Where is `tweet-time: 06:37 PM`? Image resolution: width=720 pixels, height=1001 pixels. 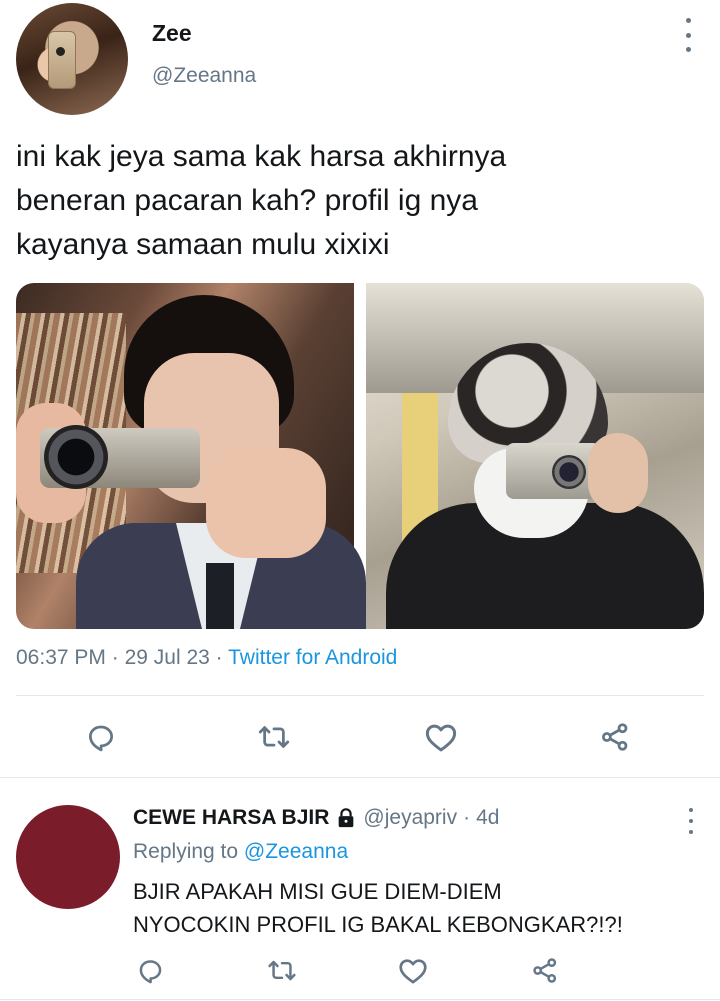
tweet-time: 06:37 PM is located at coordinates (61, 657).